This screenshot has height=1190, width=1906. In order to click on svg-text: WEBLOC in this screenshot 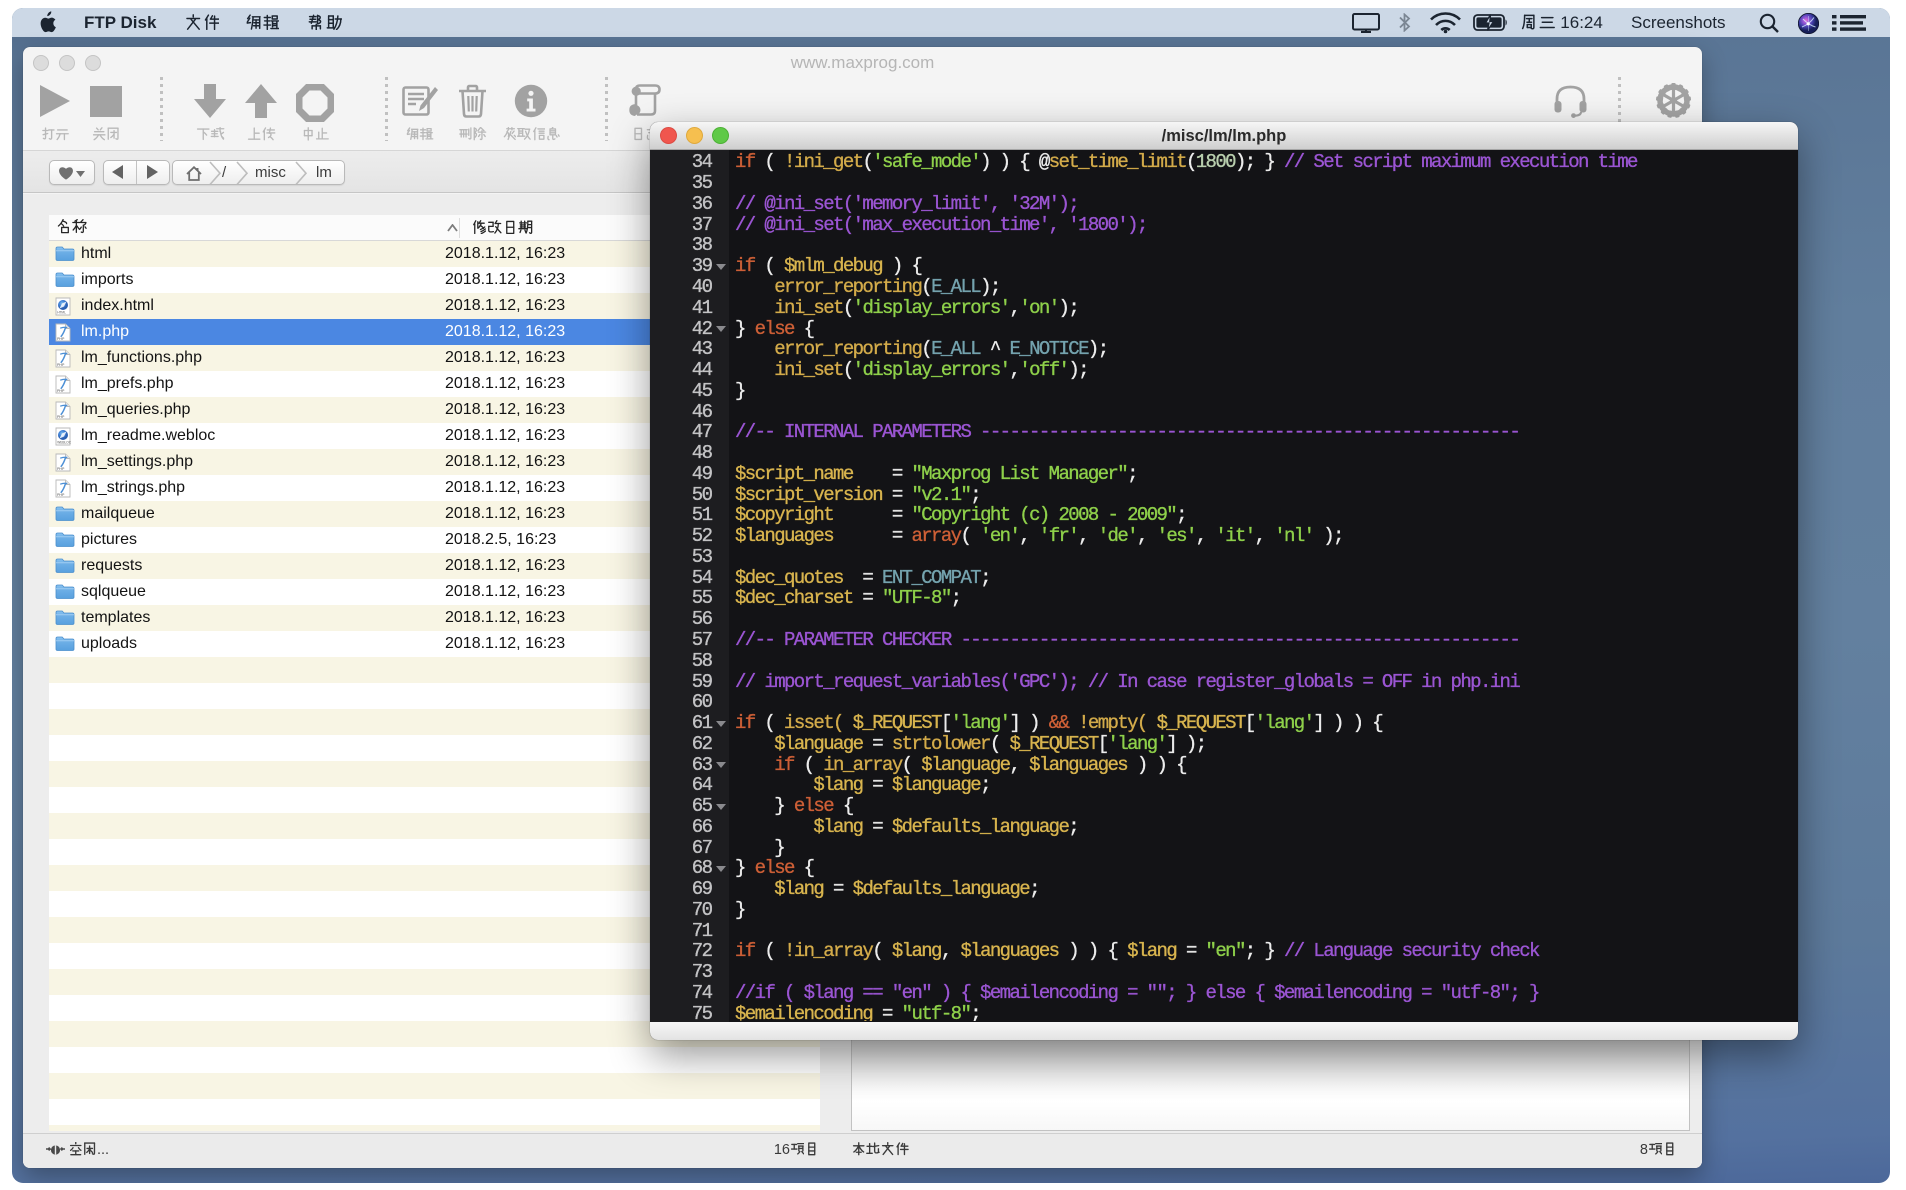, I will do `click(64, 442)`.